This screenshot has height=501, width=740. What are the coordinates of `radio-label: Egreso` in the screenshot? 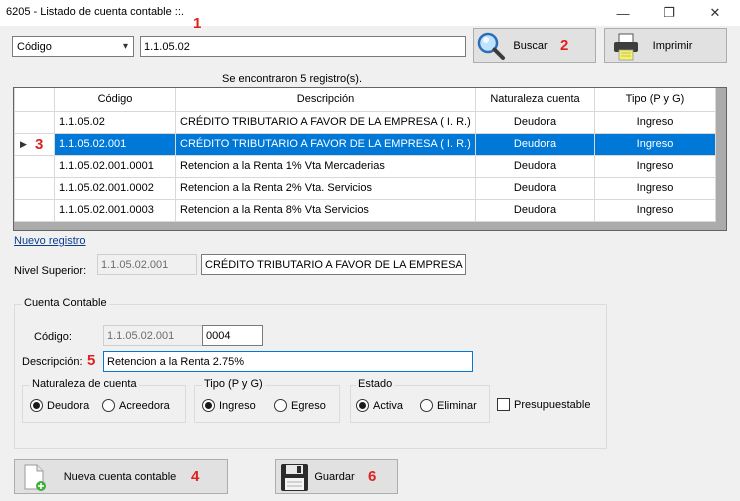 It's located at (308, 405).